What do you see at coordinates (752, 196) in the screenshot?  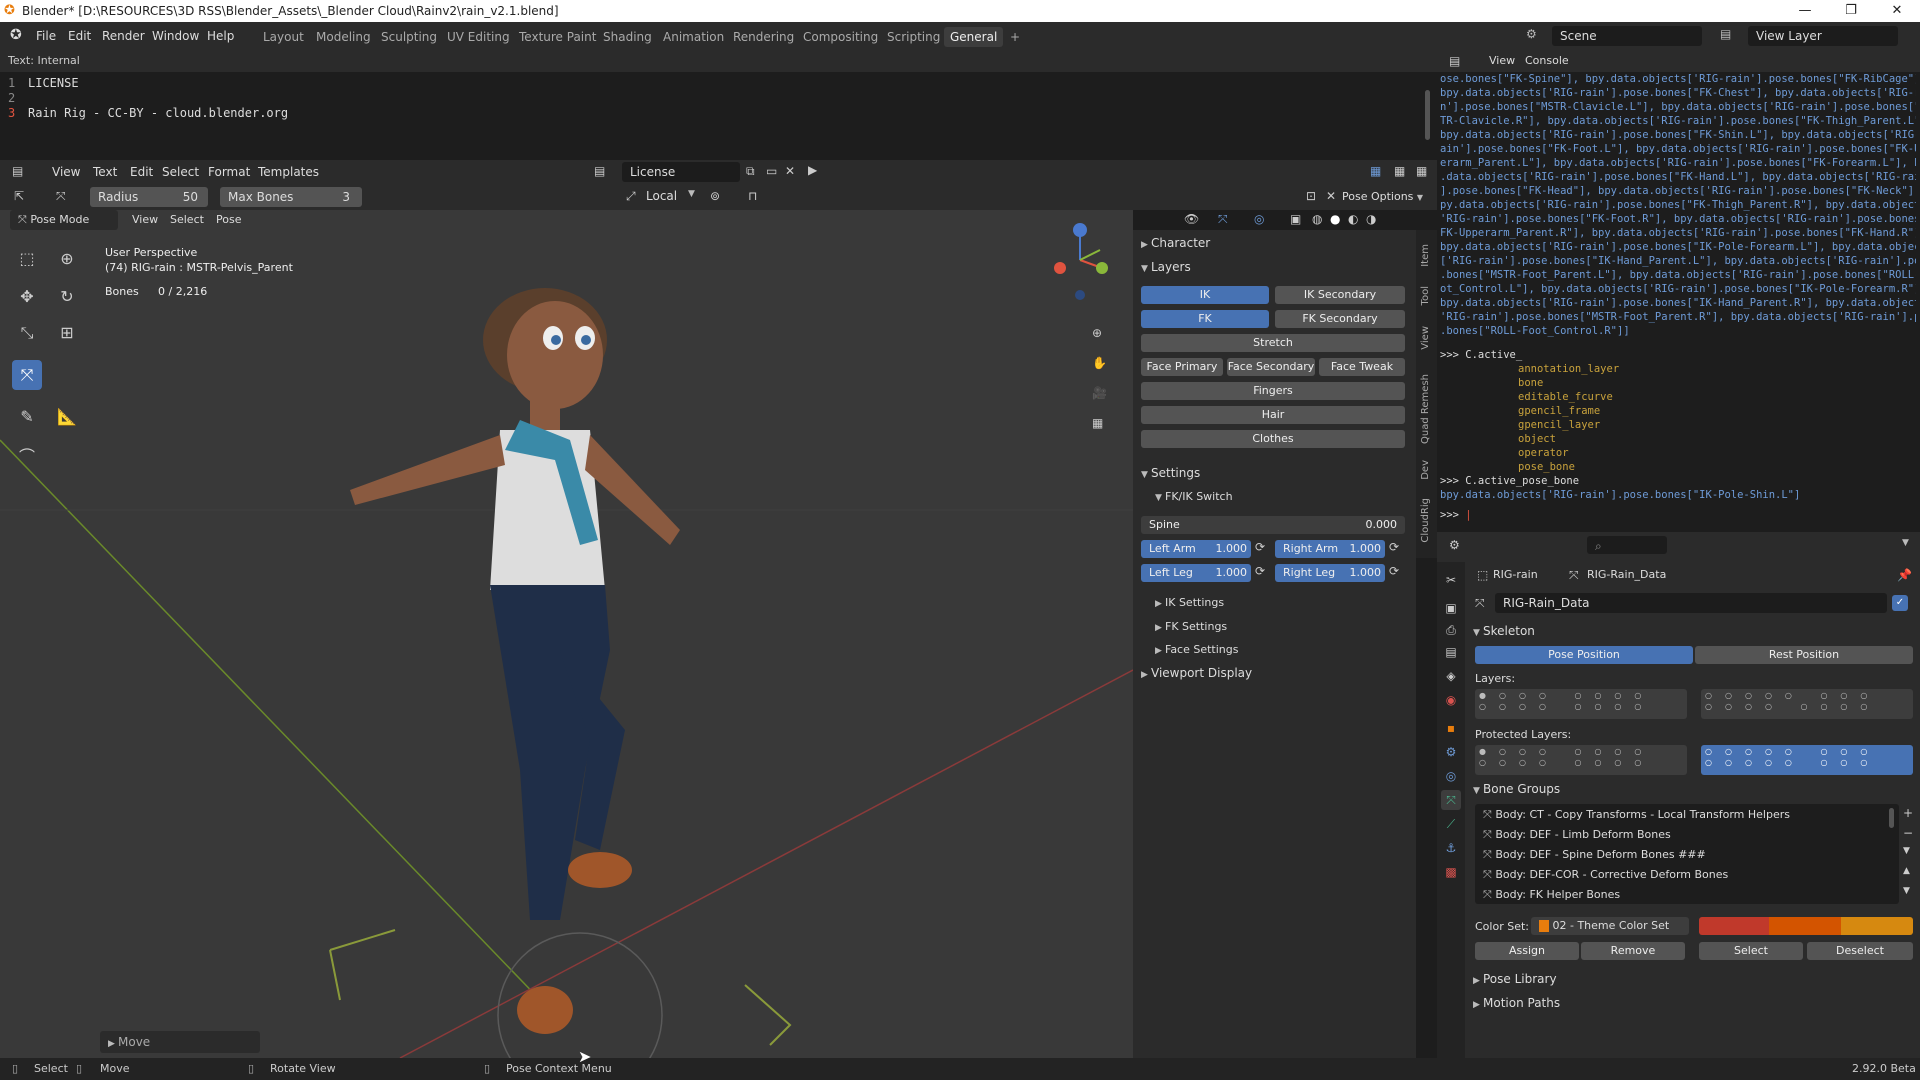 I see `snap-icon: ⊓` at bounding box center [752, 196].